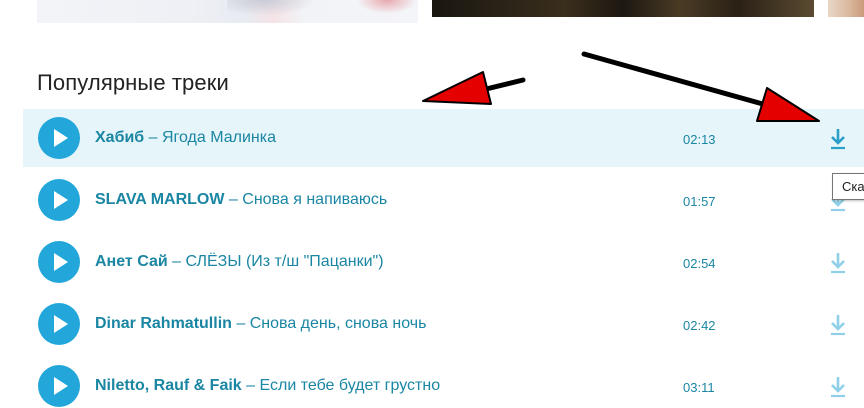 The width and height of the screenshot is (864, 408). What do you see at coordinates (349, 385) in the screenshot?
I see `track-song: Если тебе будет грустно` at bounding box center [349, 385].